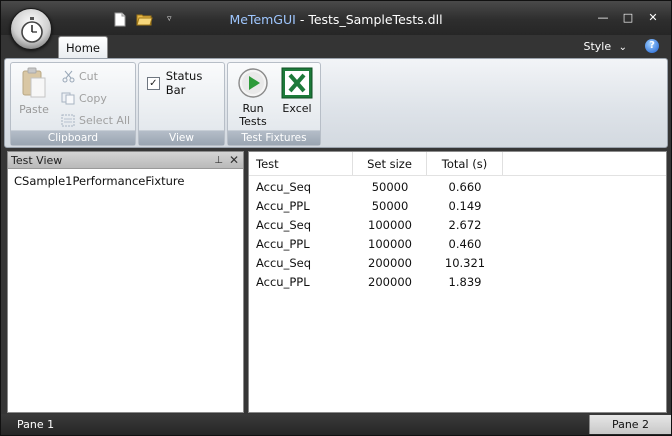 This screenshot has width=672, height=436. Describe the element at coordinates (37, 160) in the screenshot. I see `test-view-title: Test View` at that location.